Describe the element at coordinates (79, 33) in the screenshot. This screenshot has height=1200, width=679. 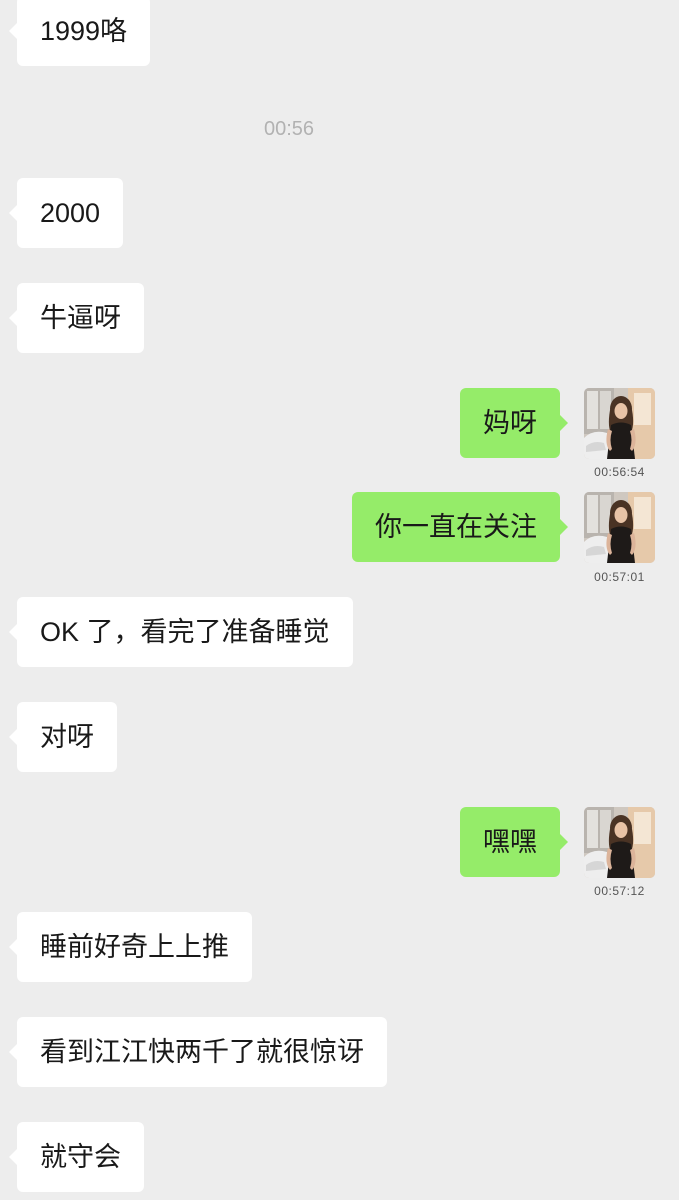
I see `received-message-bubble: 1999咯` at that location.